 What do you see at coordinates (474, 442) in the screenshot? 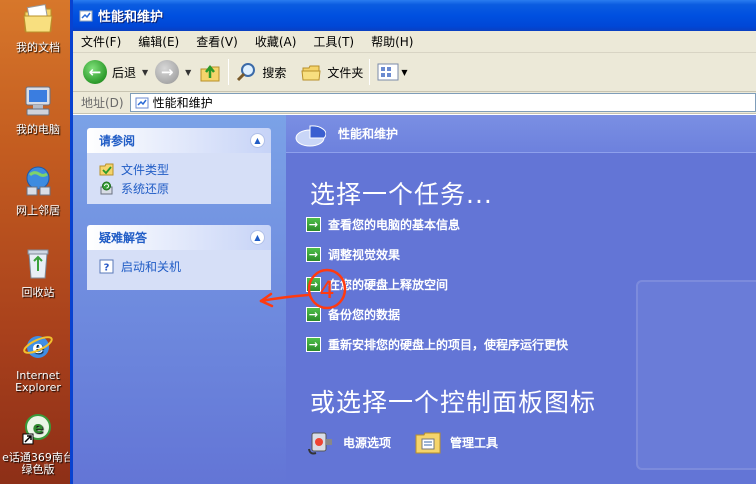
I see `admin-tools-label: 管理工具` at bounding box center [474, 442].